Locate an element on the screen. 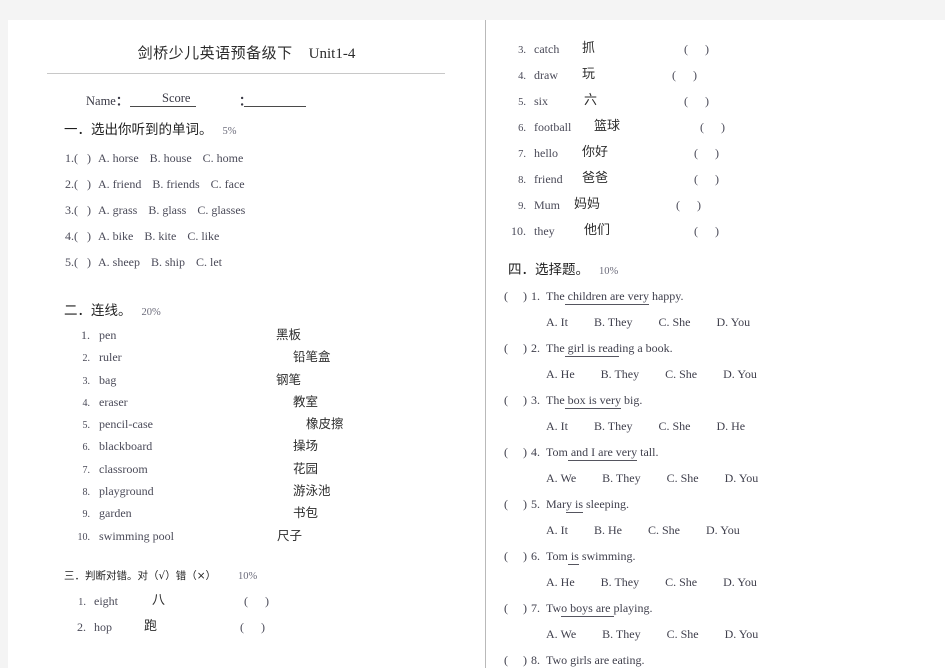 This screenshot has width=945, height=668. section1-item: 1.( ) A. horse B. house C. home is located at coordinates (275, 158).